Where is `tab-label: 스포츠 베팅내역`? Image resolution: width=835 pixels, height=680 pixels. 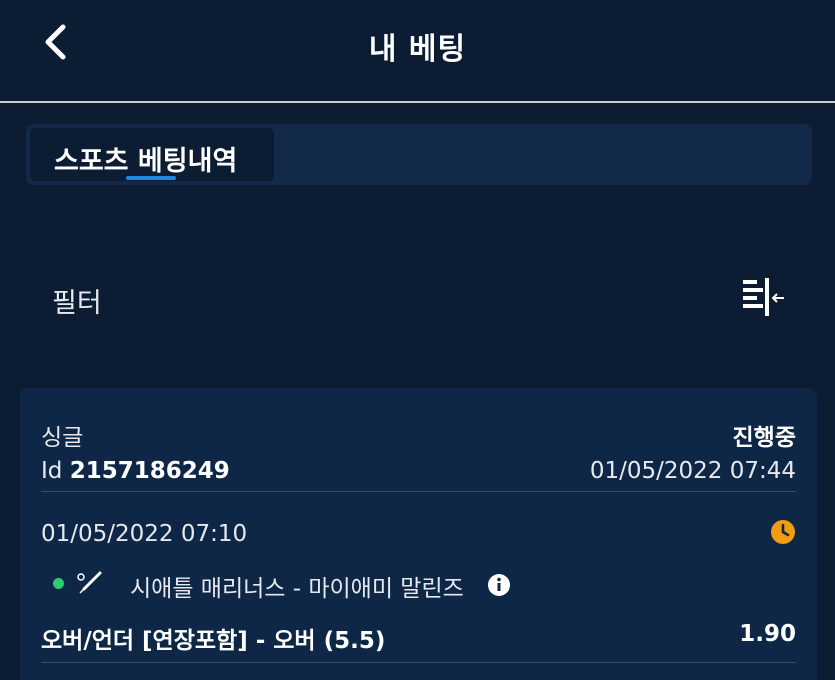 tab-label: 스포츠 베팅내역 is located at coordinates (146, 161).